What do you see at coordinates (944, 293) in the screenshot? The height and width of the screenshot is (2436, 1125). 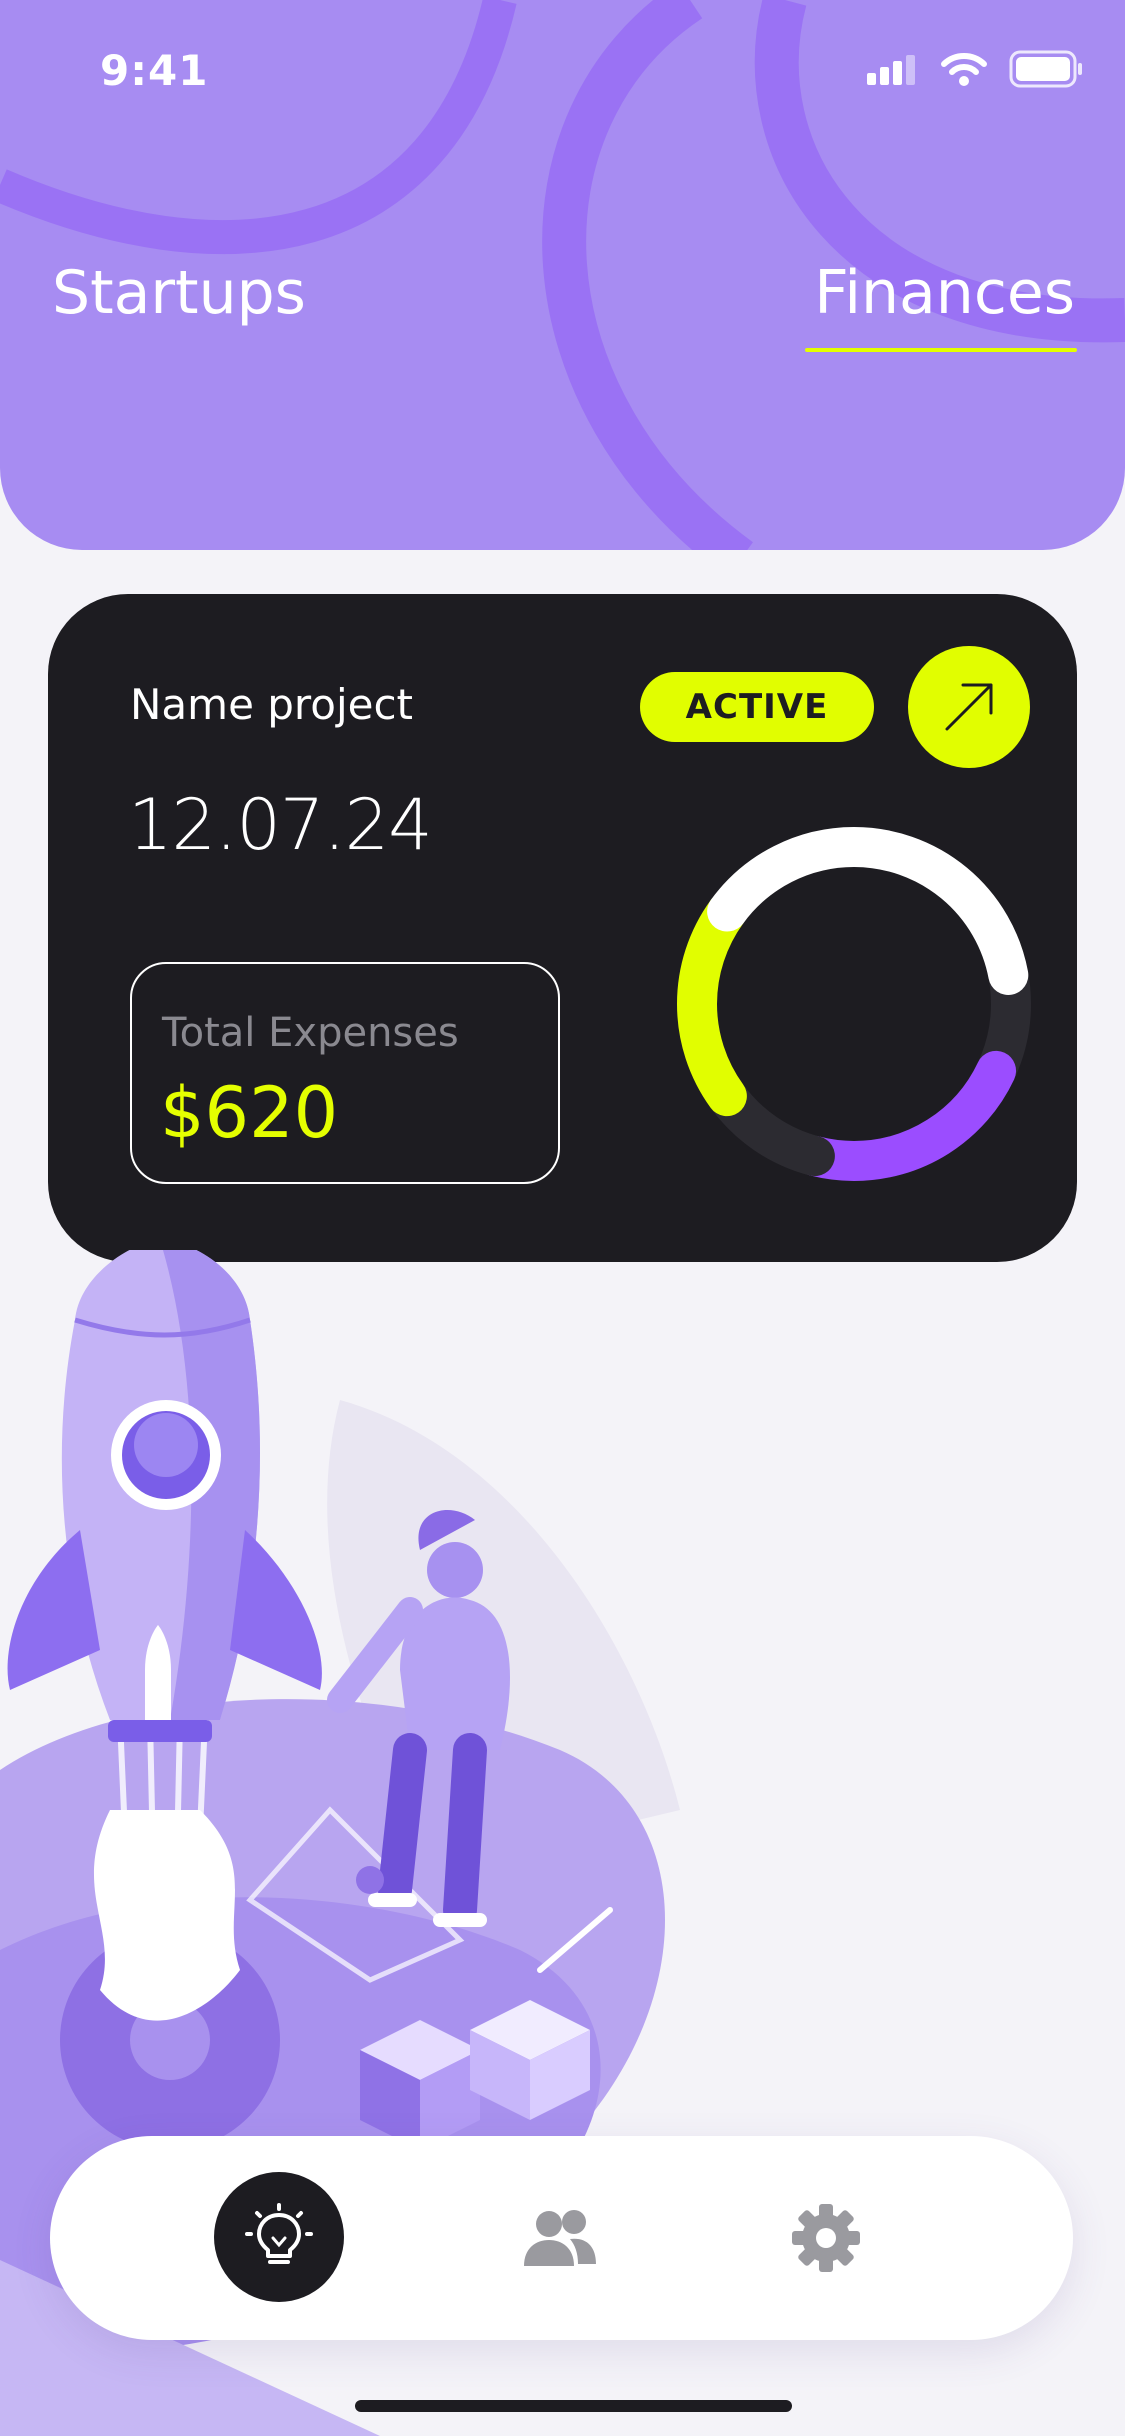 I see `tab-finances: Finances` at bounding box center [944, 293].